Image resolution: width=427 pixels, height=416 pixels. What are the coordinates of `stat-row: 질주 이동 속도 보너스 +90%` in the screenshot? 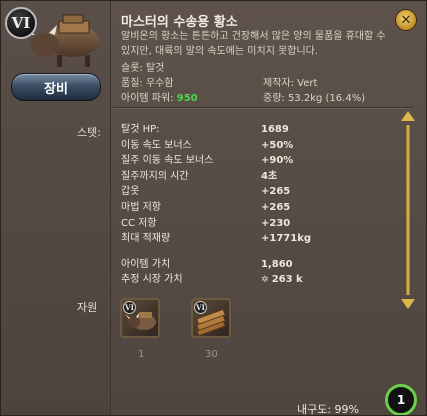 It's located at (216, 161).